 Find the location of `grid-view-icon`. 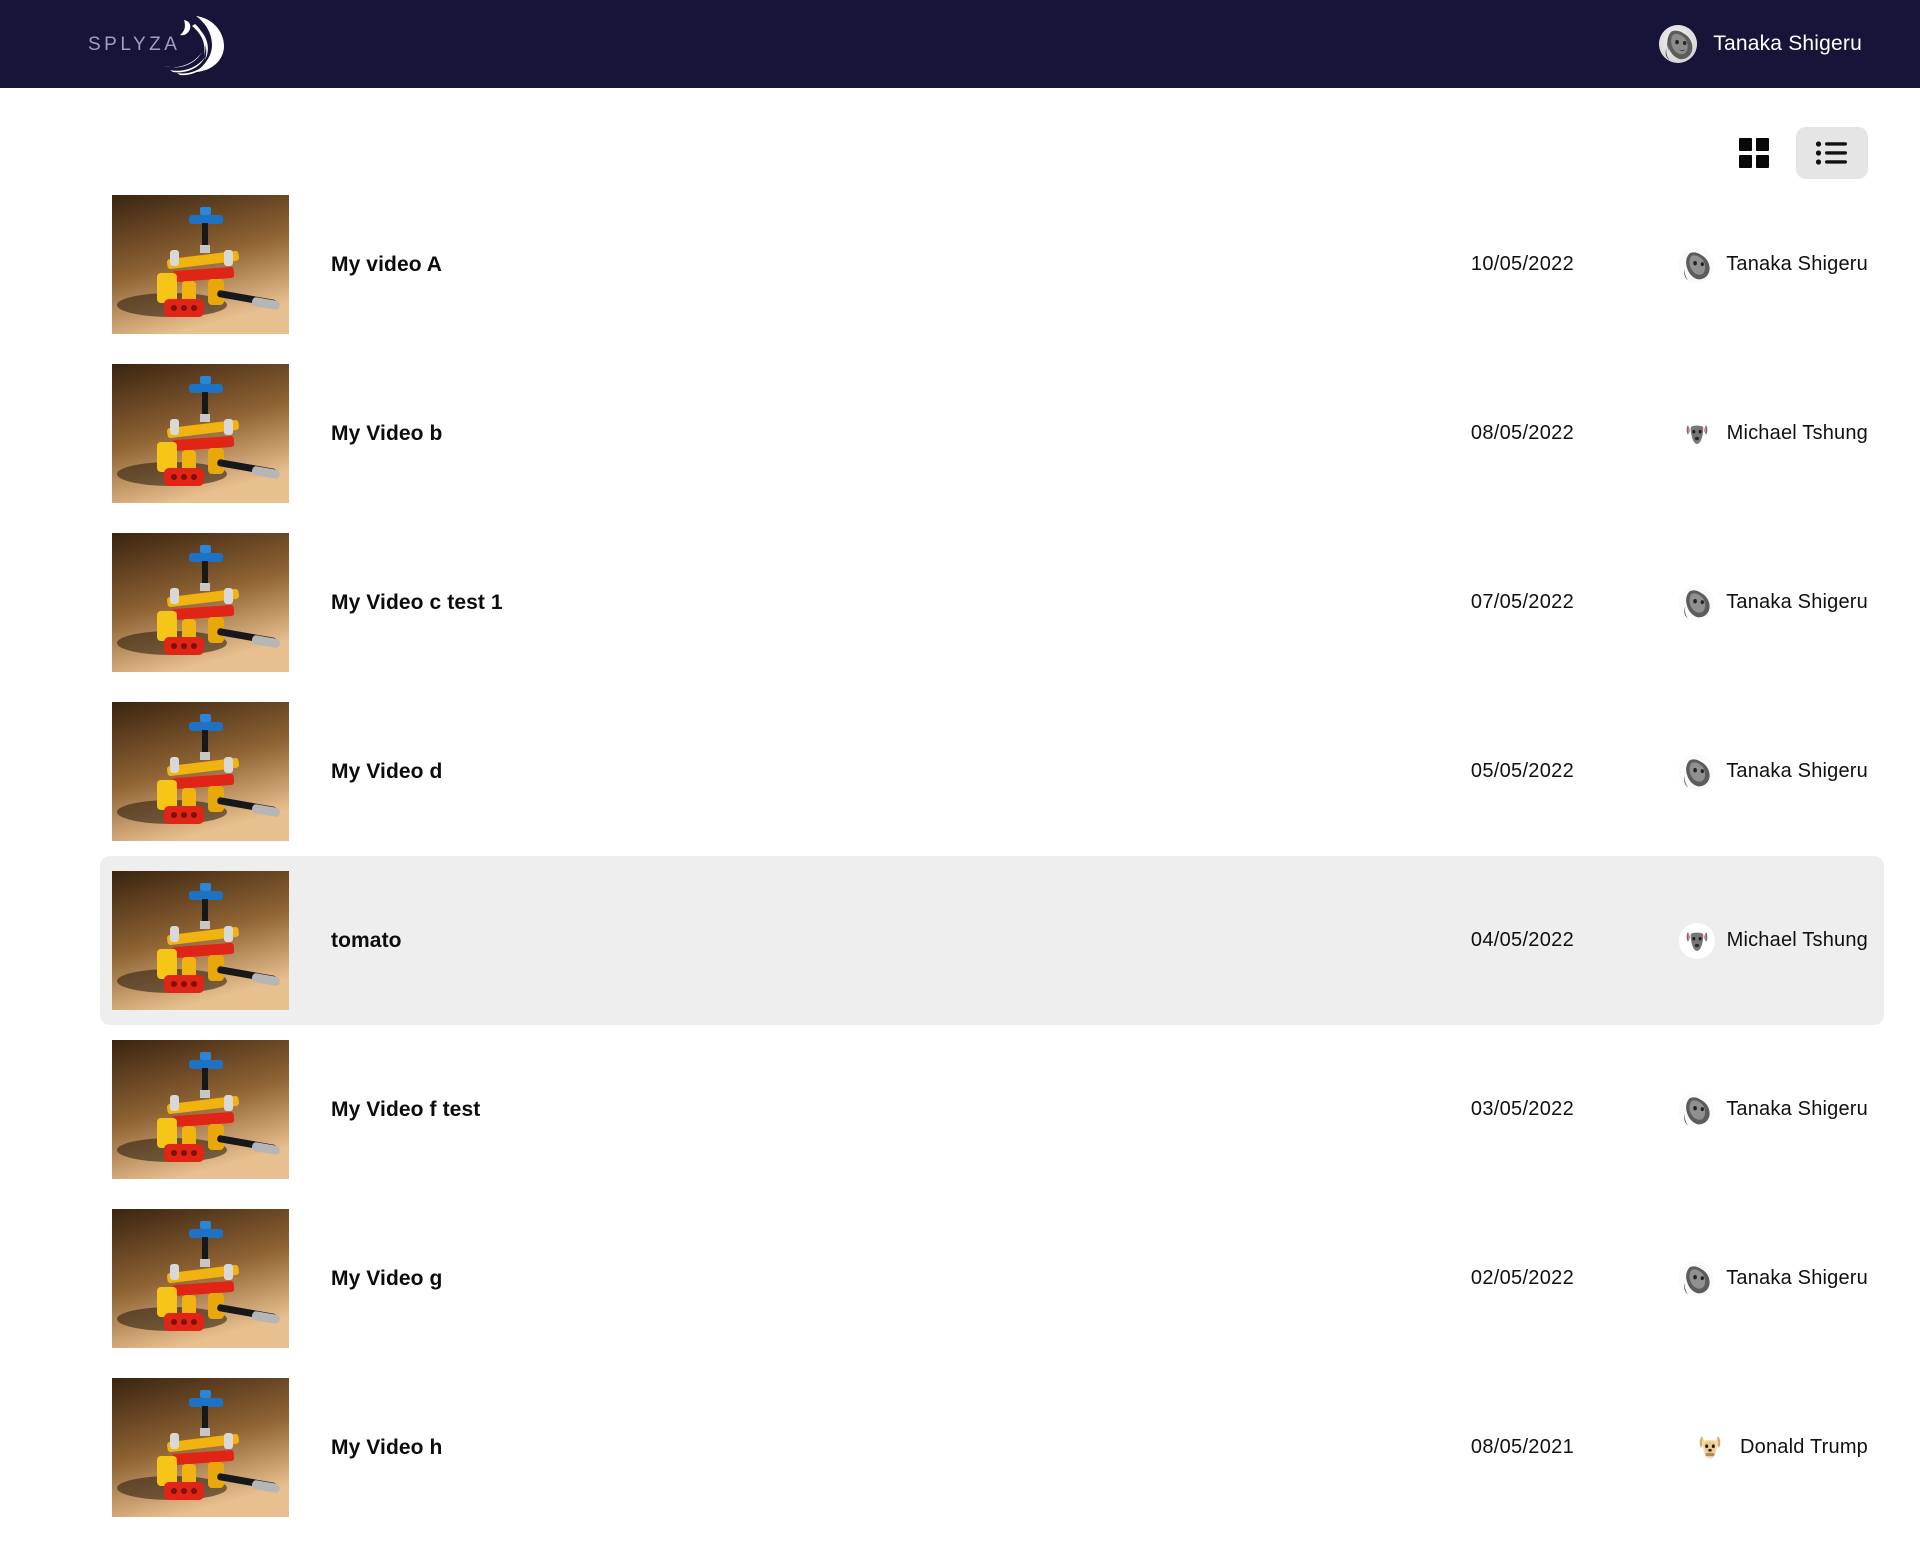

grid-view-icon is located at coordinates (1754, 153).